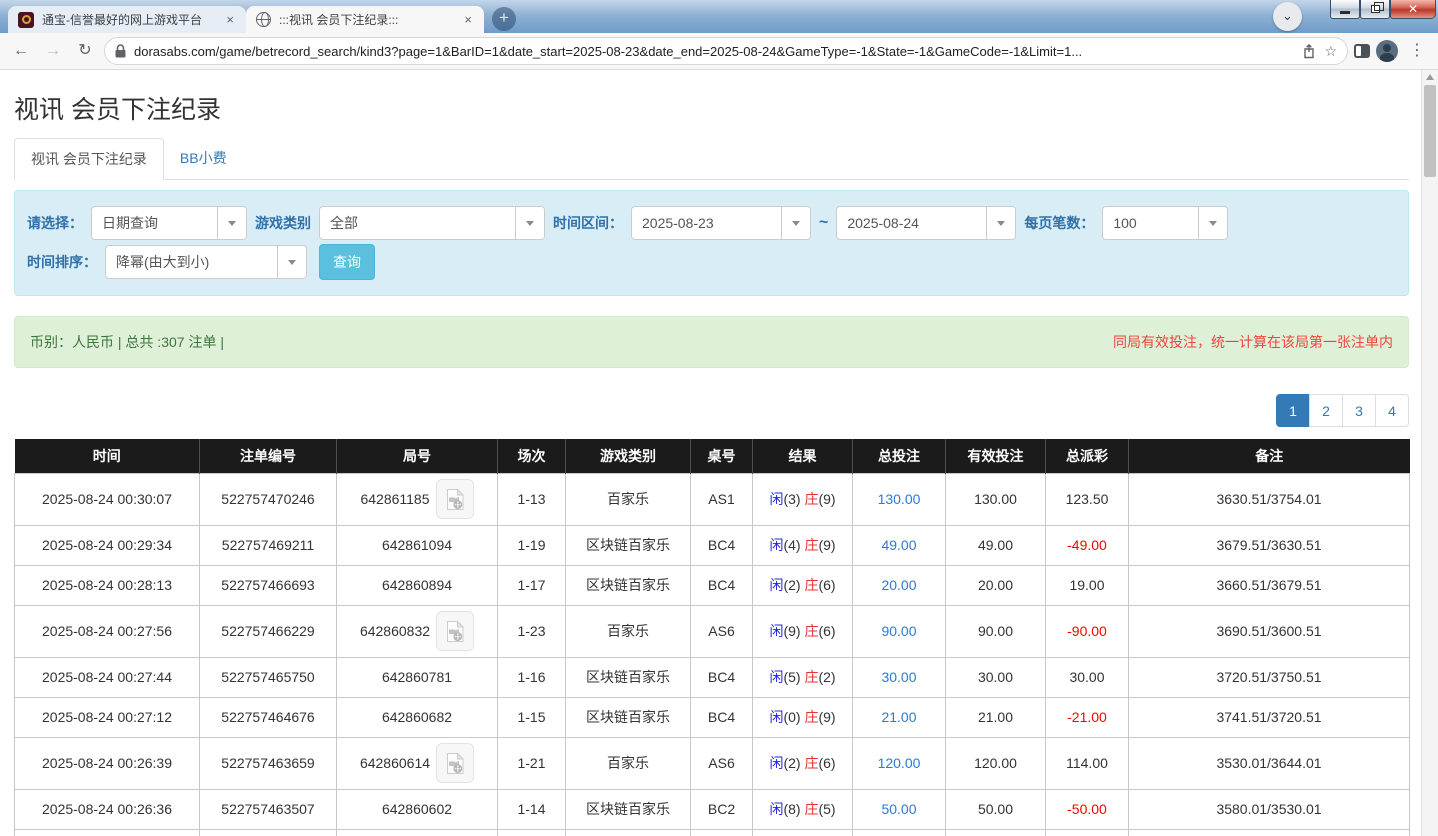  Describe the element at coordinates (432, 223) in the screenshot. I see `game-type-select: 全部` at that location.